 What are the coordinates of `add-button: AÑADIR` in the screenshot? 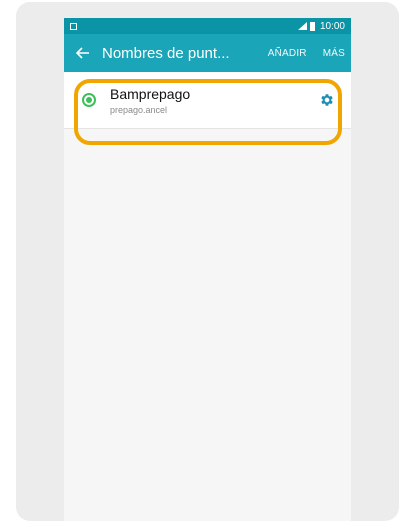 It's located at (287, 53).